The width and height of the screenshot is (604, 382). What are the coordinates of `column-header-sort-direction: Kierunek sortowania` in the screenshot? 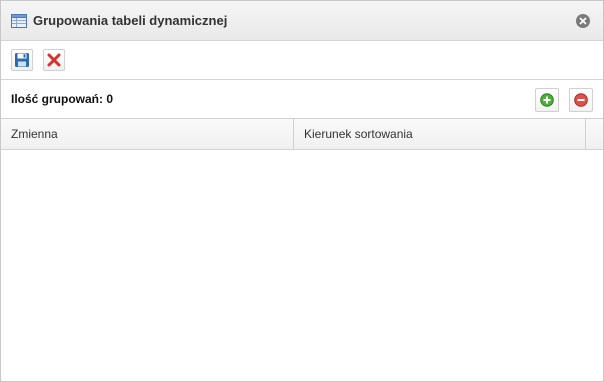 It's located at (440, 134).